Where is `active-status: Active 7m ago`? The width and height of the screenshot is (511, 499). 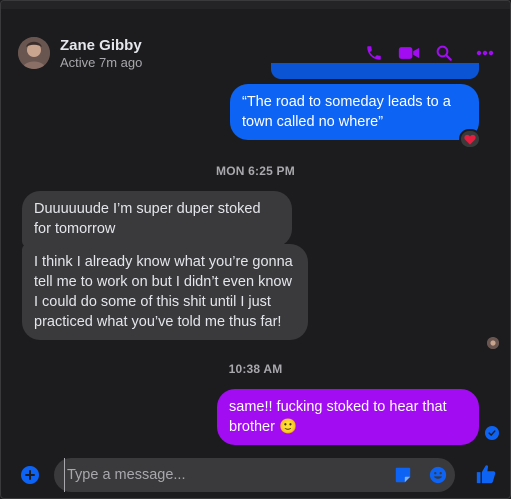
active-status: Active 7m ago is located at coordinates (101, 62).